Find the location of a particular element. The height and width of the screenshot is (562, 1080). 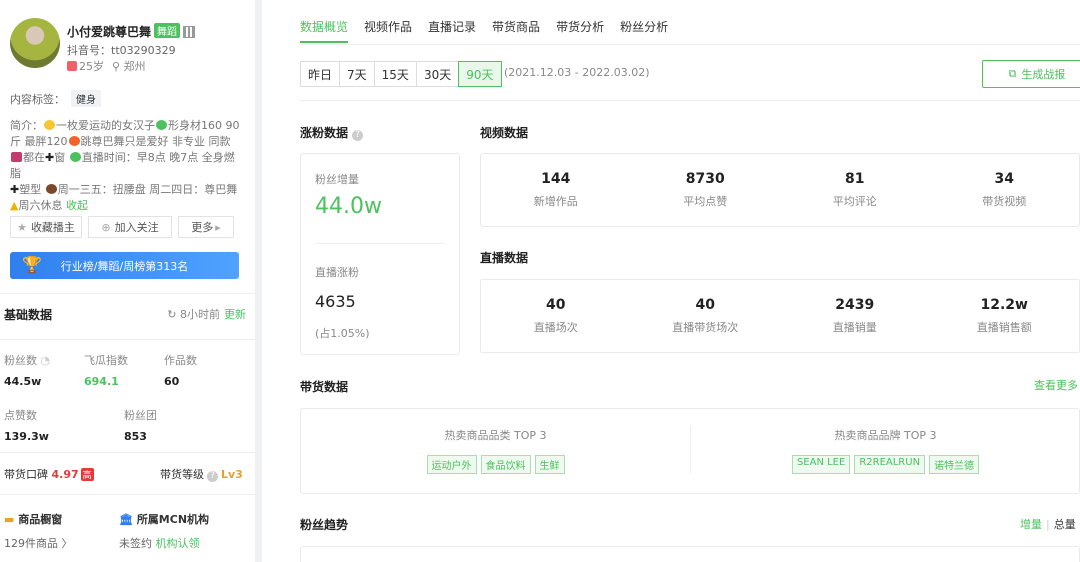

female-icon is located at coordinates (72, 66).